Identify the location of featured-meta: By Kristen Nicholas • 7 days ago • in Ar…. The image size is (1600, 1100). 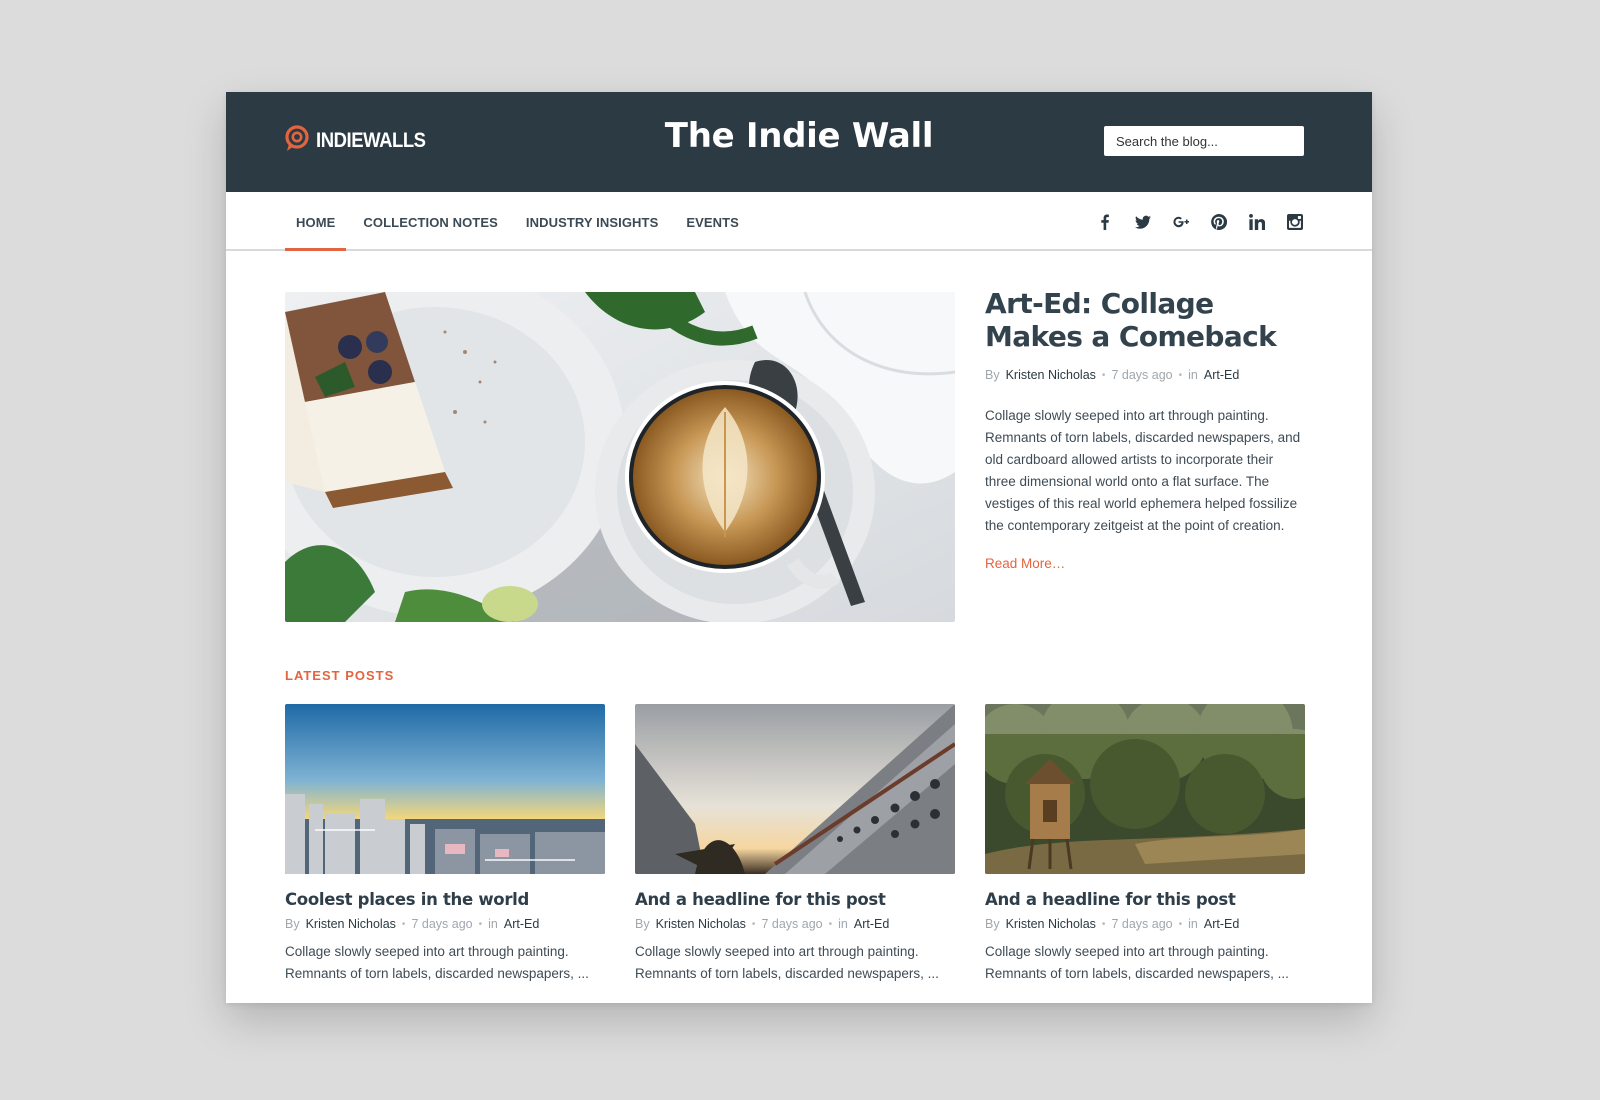
(1112, 375).